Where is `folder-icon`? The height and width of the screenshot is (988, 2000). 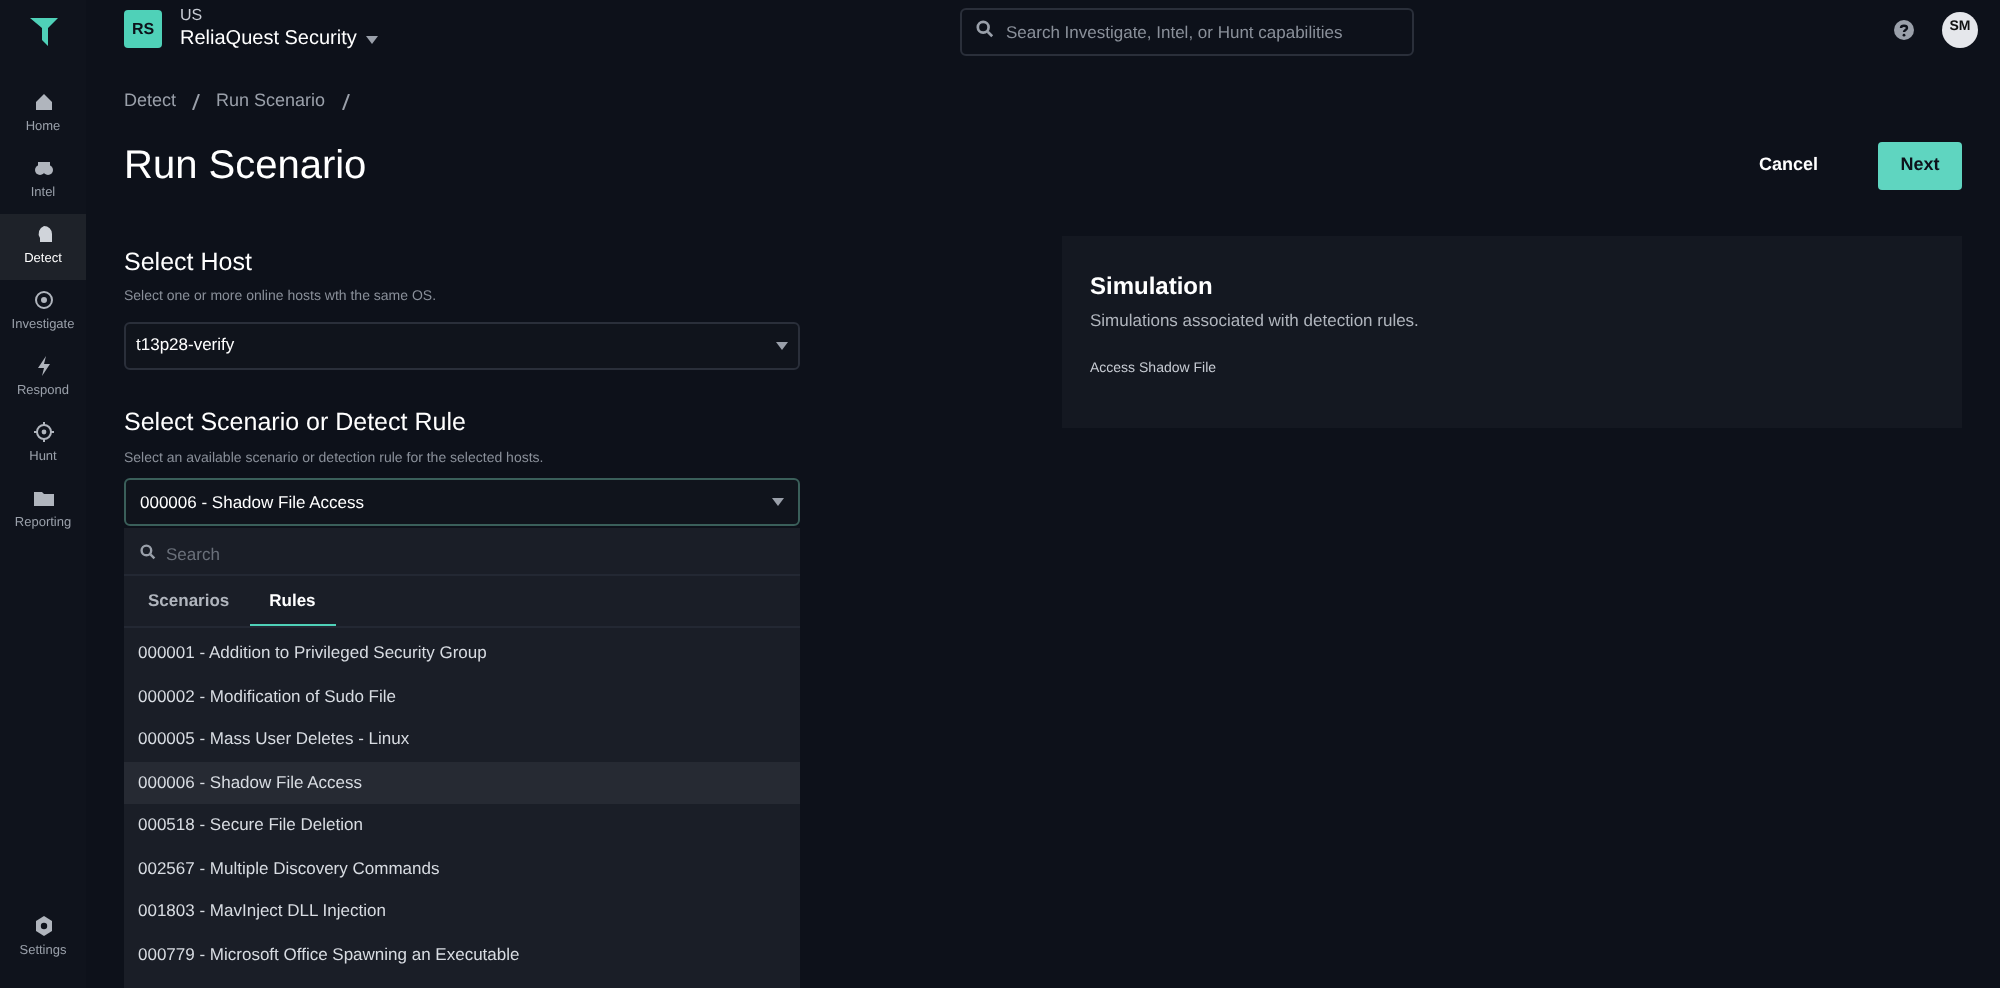 folder-icon is located at coordinates (43, 498).